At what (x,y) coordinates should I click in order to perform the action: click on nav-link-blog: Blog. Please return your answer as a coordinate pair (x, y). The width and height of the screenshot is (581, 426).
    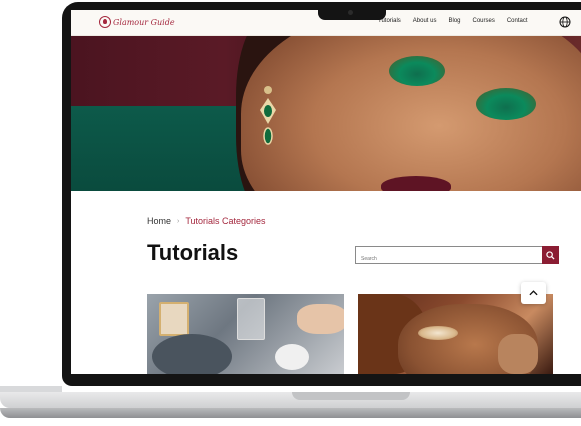
    Looking at the image, I should click on (454, 21).